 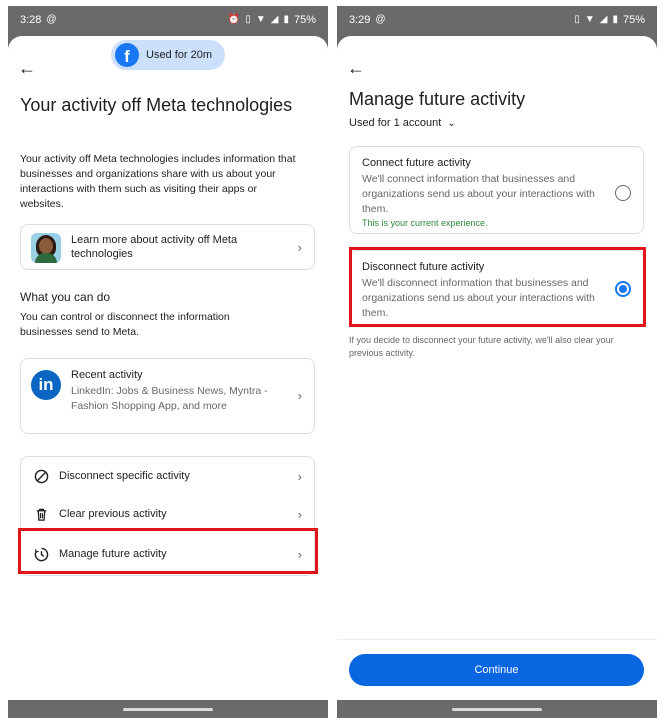 I want to click on facebook-logo-icon: f, so click(x=127, y=55).